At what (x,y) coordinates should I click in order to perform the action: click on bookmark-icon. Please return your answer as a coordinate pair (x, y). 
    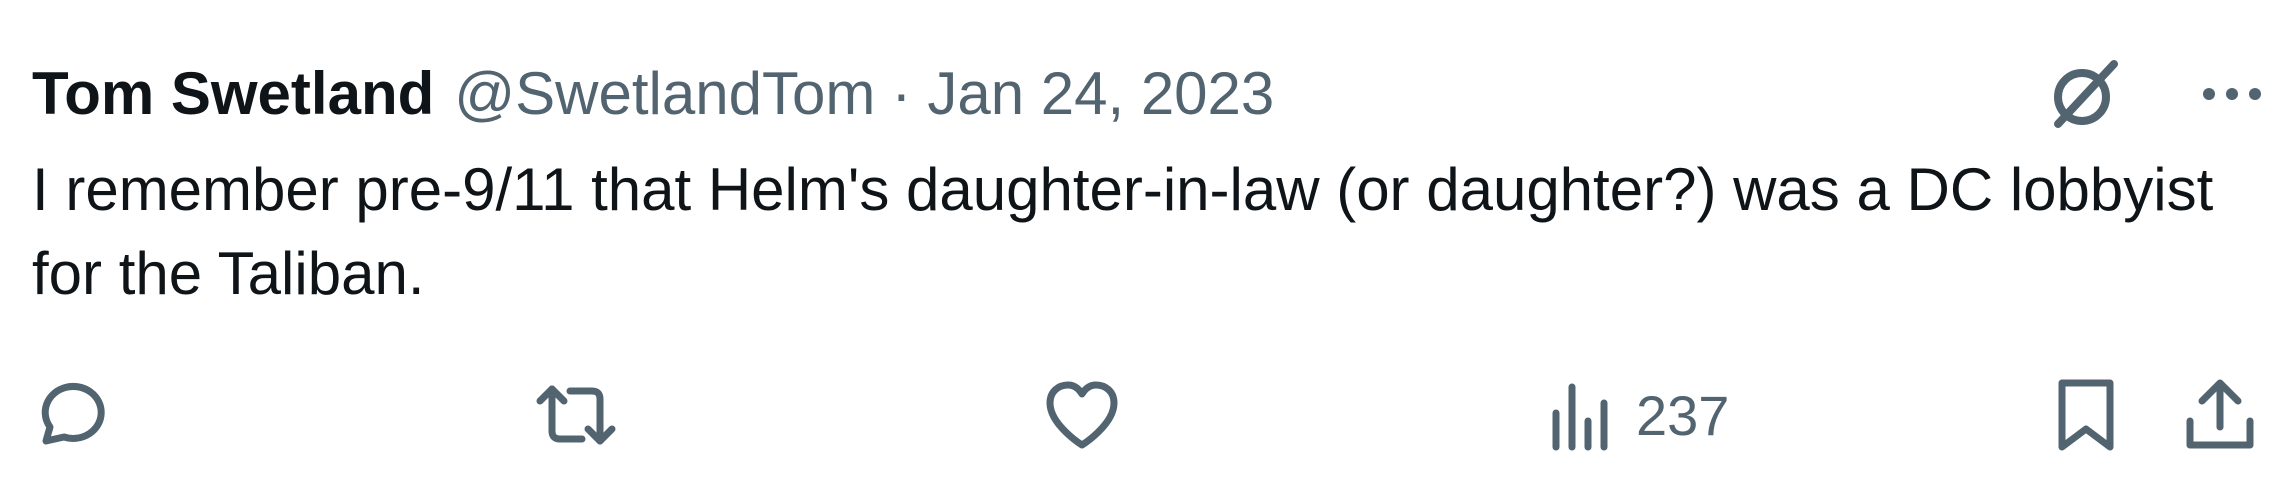
    Looking at the image, I should click on (2086, 415).